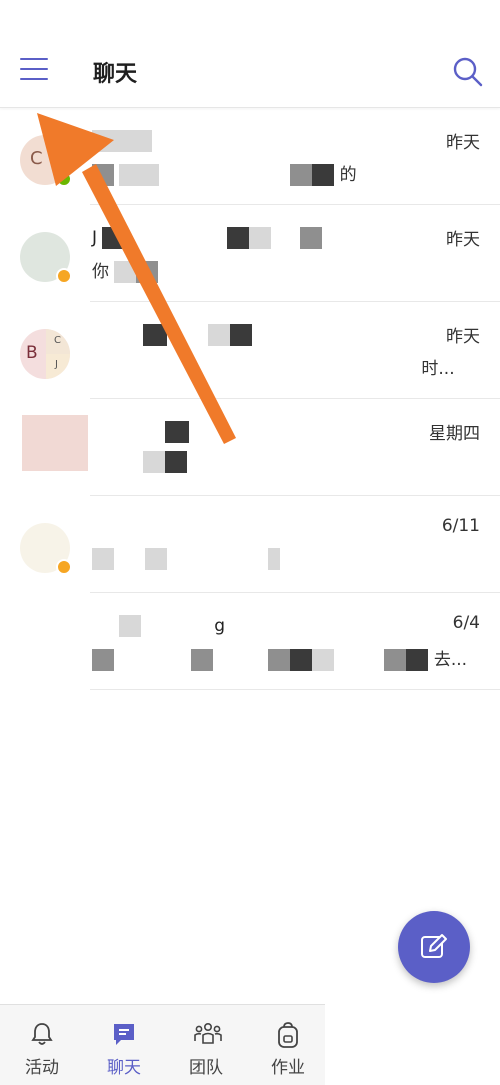 The image size is (500, 1085). I want to click on nav-chat: 聊天, so click(124, 1045).